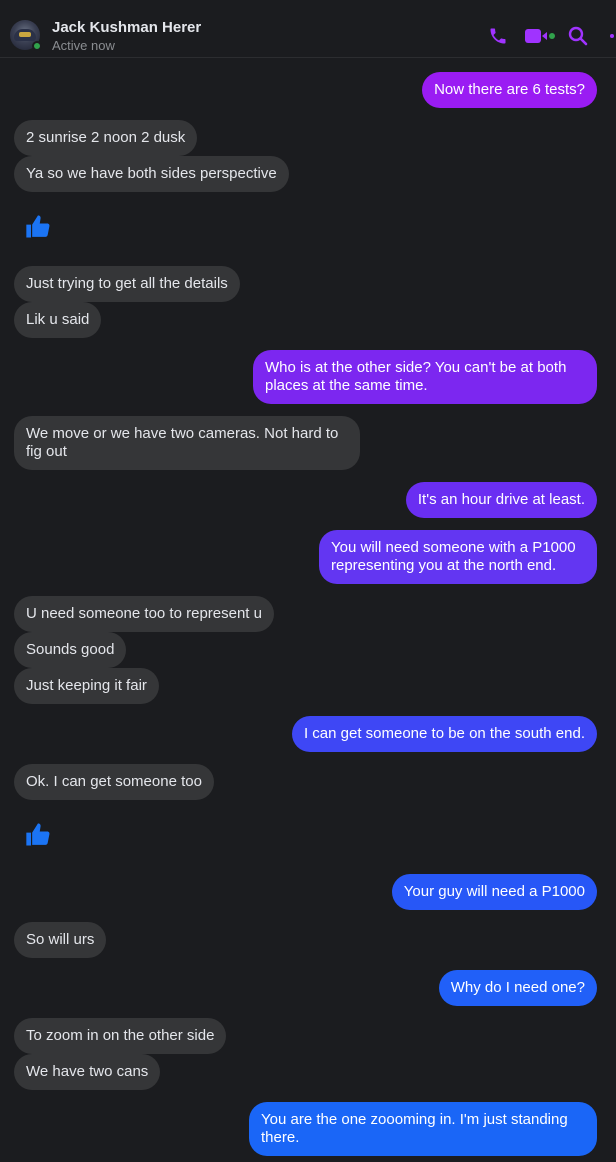 Image resolution: width=616 pixels, height=1162 pixels. I want to click on message-received: 2 sunrise 2 noon 2 dusk, so click(106, 138).